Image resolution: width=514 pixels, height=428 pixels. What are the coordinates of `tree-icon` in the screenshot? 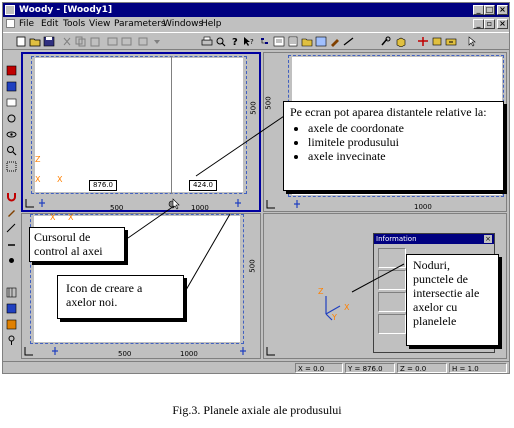 It's located at (265, 41).